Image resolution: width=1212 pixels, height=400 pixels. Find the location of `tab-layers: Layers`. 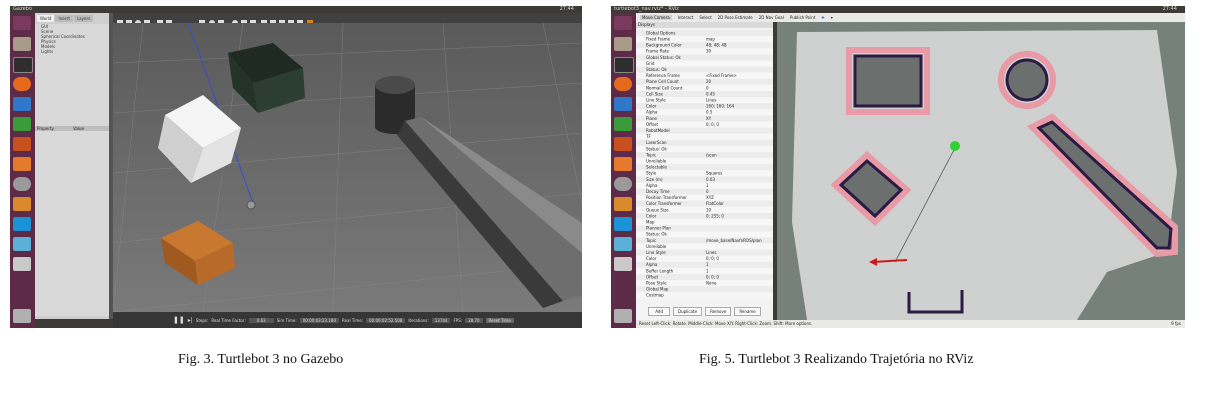

tab-layers: Layers is located at coordinates (83, 18).